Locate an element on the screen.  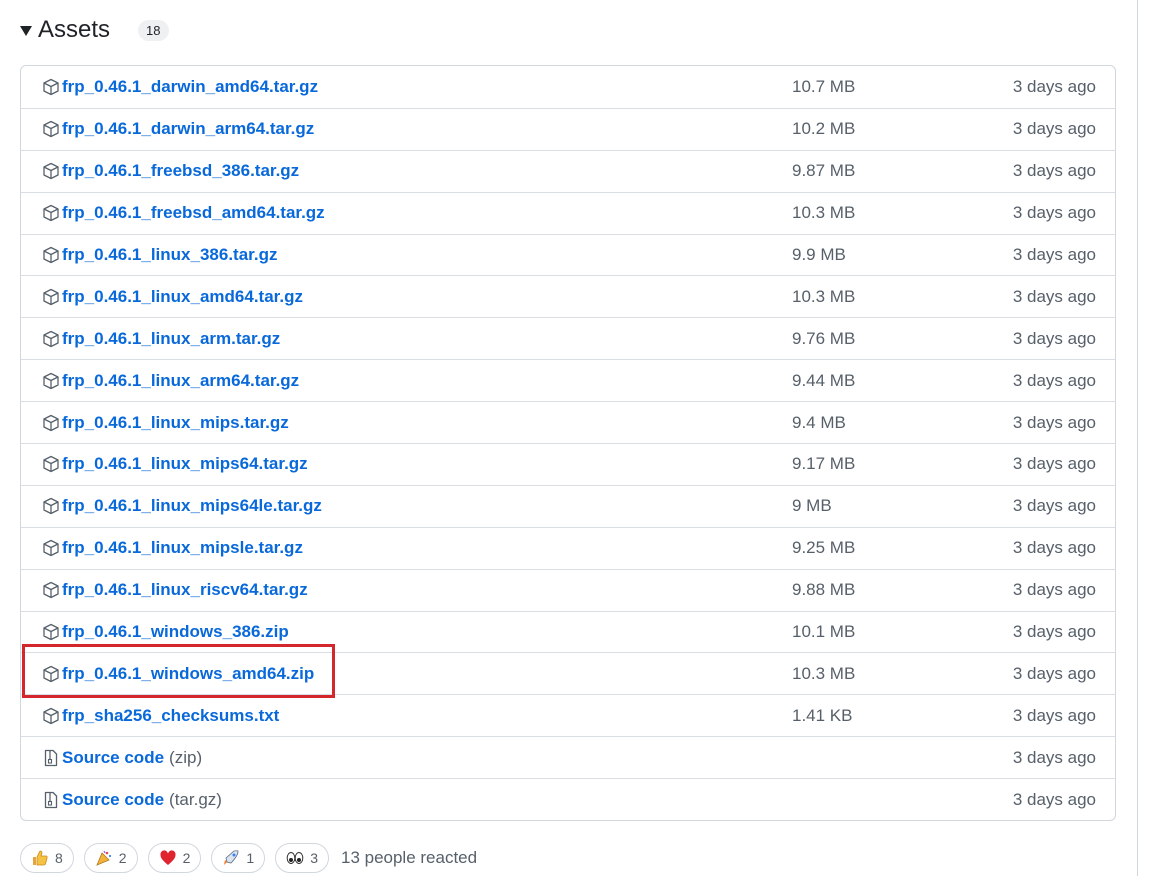
asset-size: 9.76 MB is located at coordinates (824, 338).